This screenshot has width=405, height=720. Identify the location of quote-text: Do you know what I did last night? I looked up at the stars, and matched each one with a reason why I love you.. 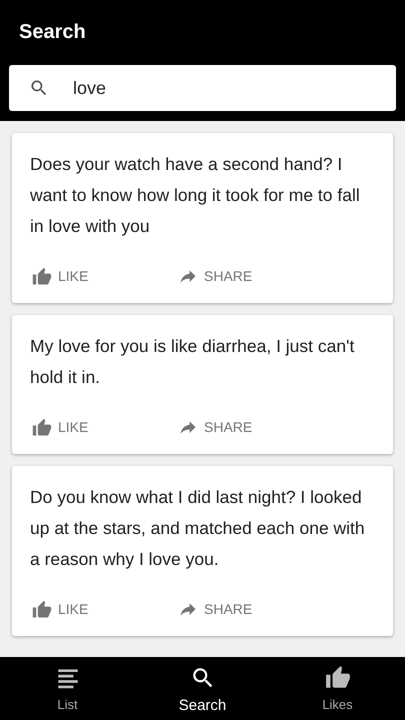
(198, 528).